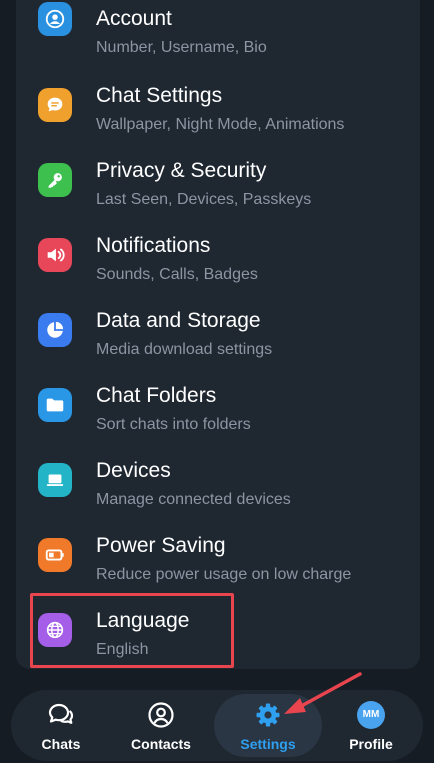  I want to click on settings-item-subtitle: Reduce power usage on low charge, so click(224, 574).